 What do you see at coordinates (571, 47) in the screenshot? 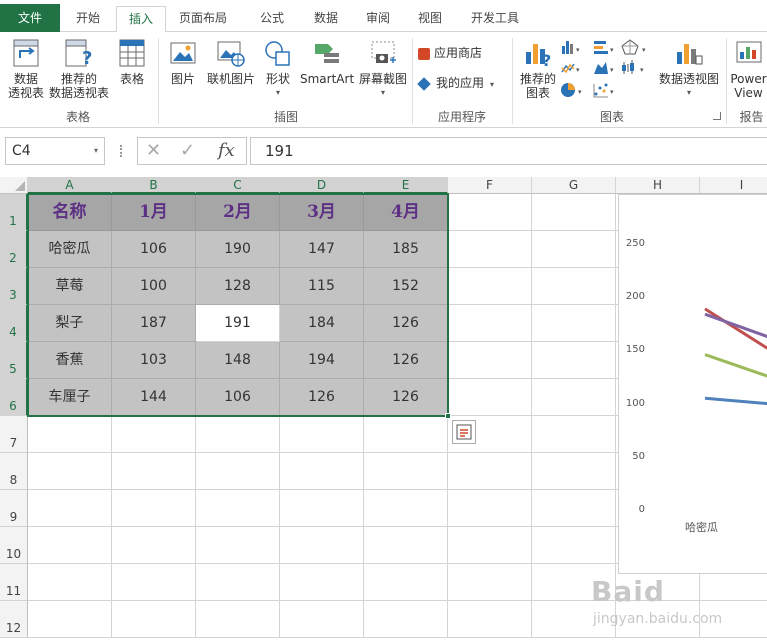
I see `column-chart-icon: ▾` at bounding box center [571, 47].